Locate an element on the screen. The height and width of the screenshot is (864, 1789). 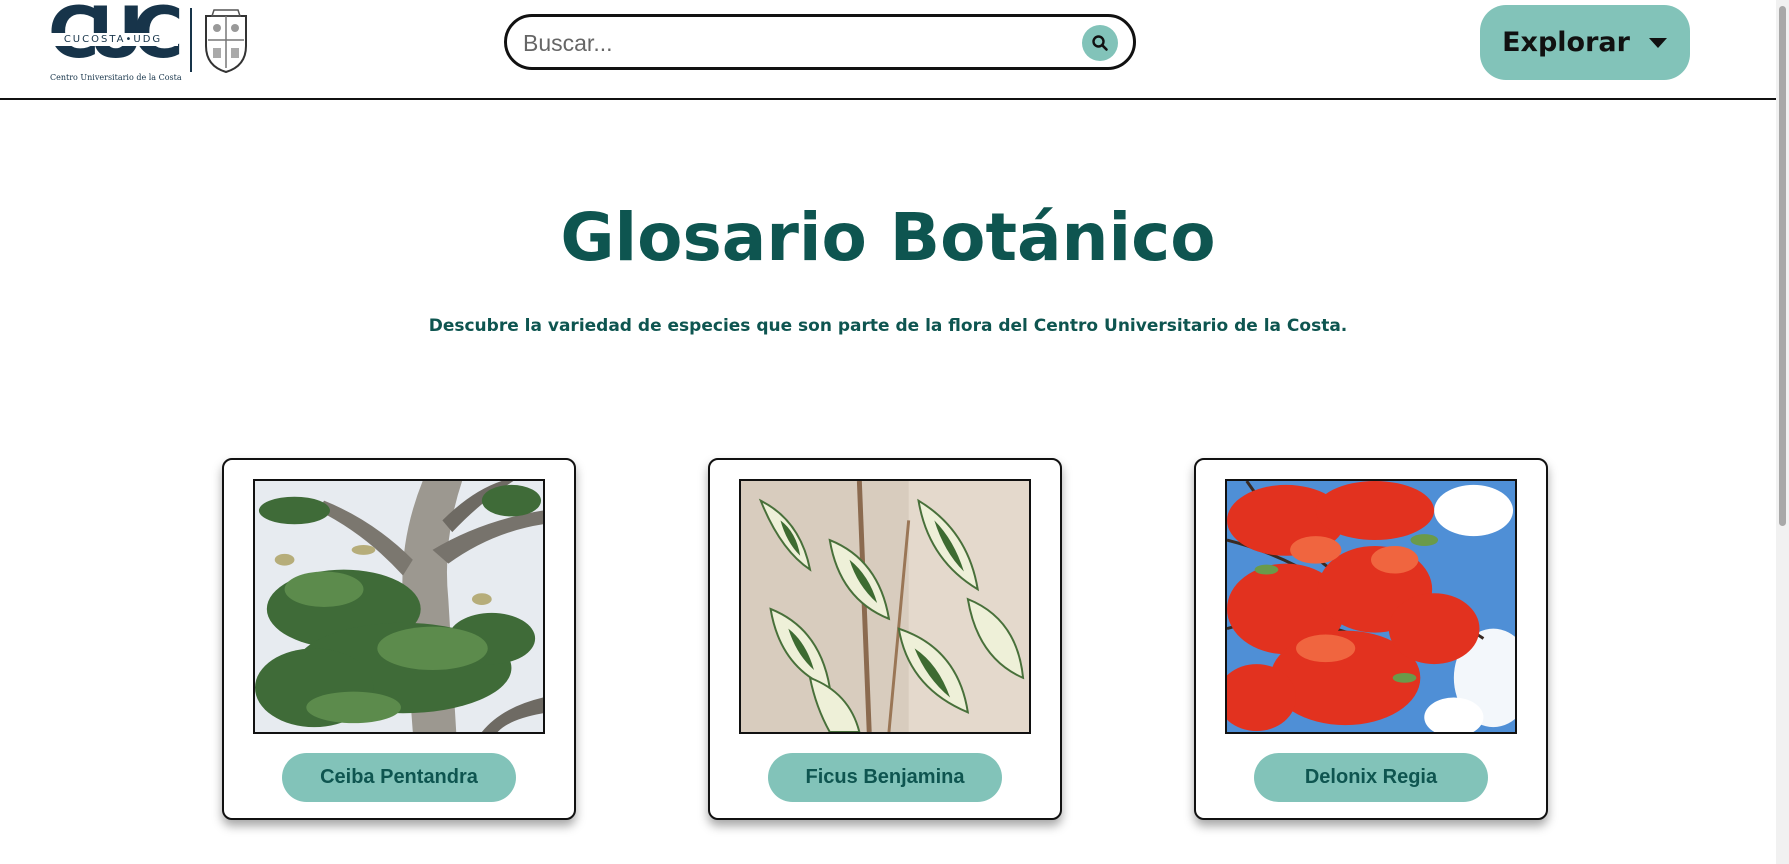
logo-strip-text: CUCOSTA•UDG is located at coordinates (113, 39).